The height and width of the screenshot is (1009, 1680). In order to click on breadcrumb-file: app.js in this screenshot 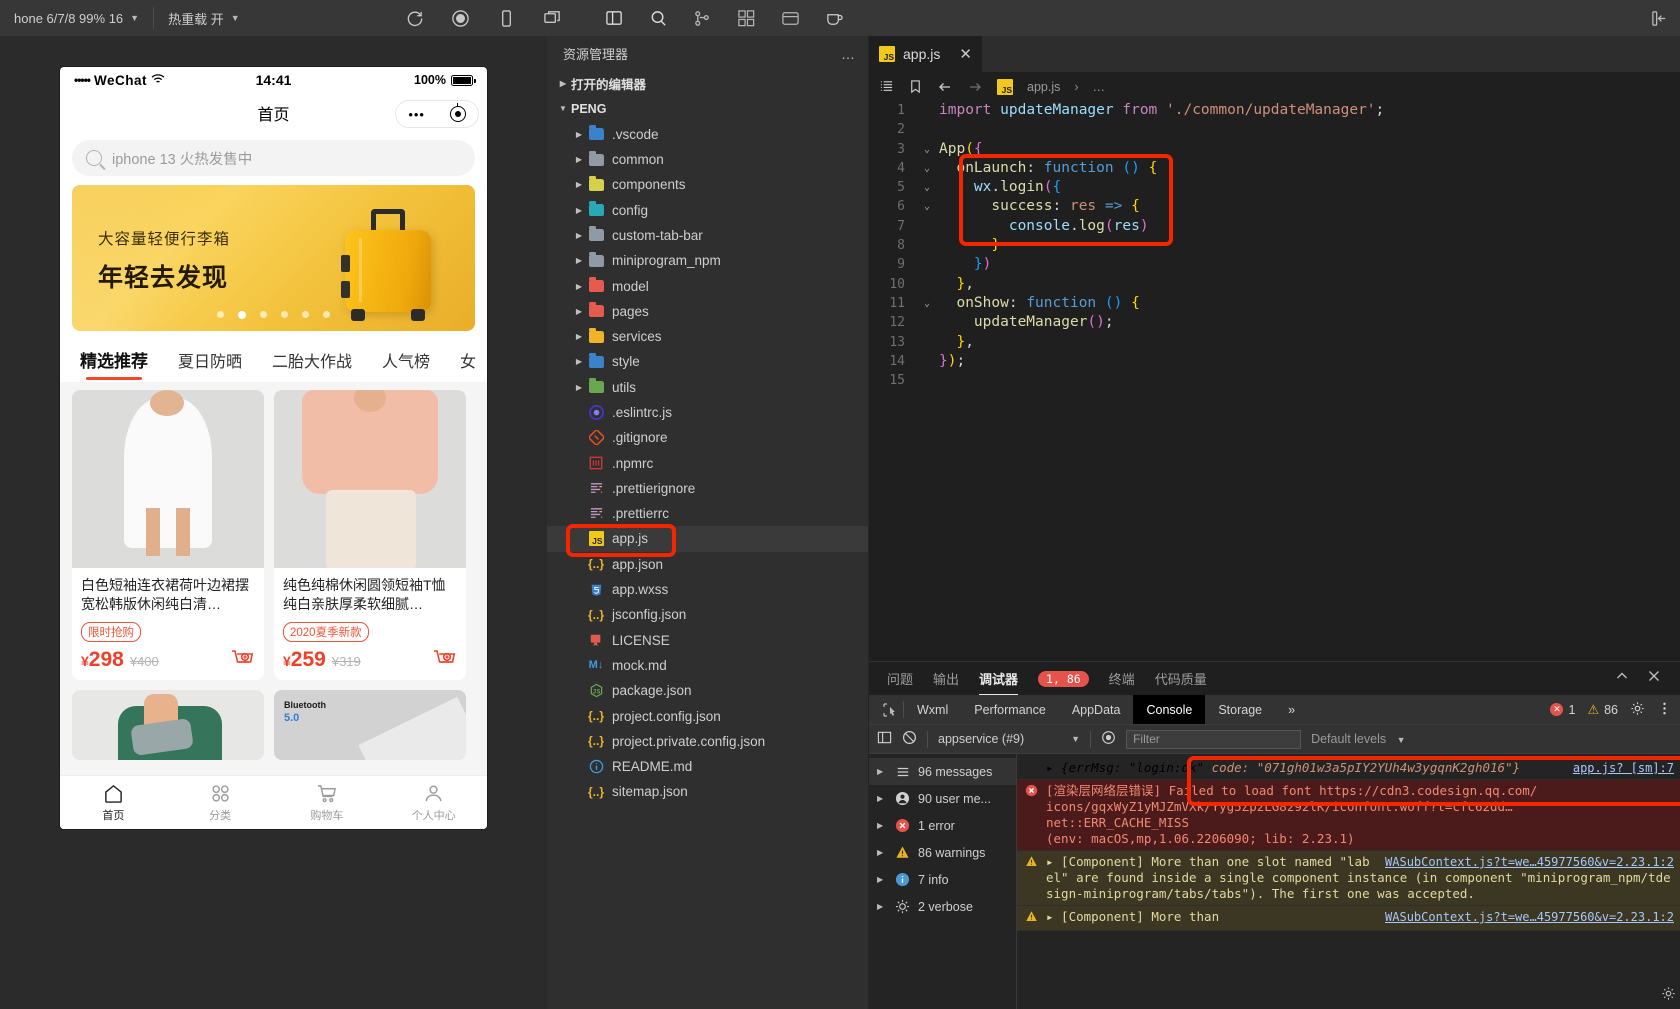, I will do `click(1043, 87)`.